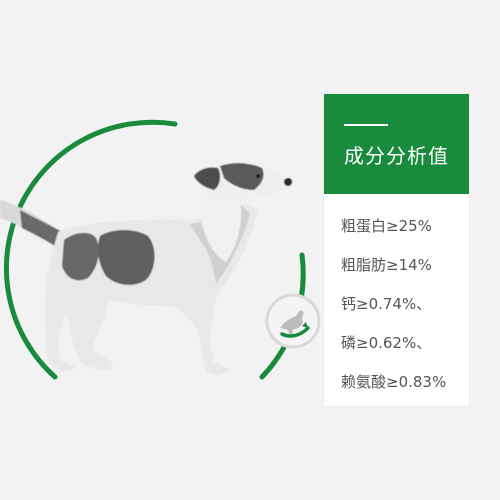 The width and height of the screenshot is (500, 500). Describe the element at coordinates (394, 382) in the screenshot. I see `nutrient-lysine: 赖氨酸≥0.83%` at that location.